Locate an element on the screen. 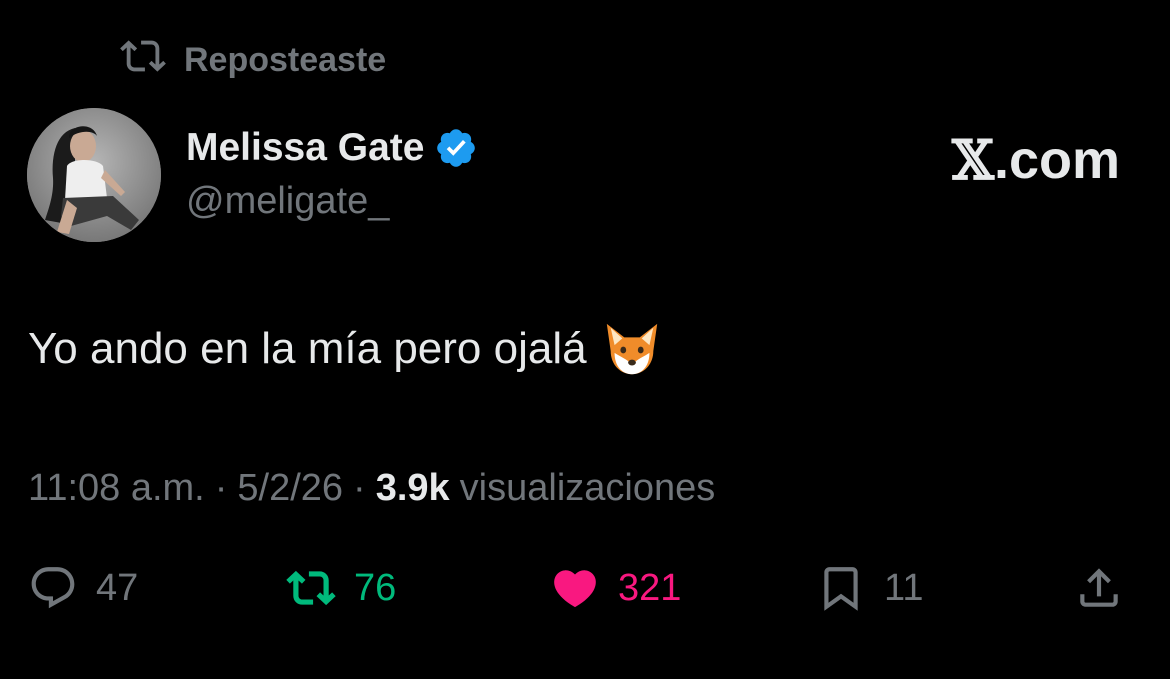 The image size is (1170, 679). reply-count: 47 is located at coordinates (117, 587).